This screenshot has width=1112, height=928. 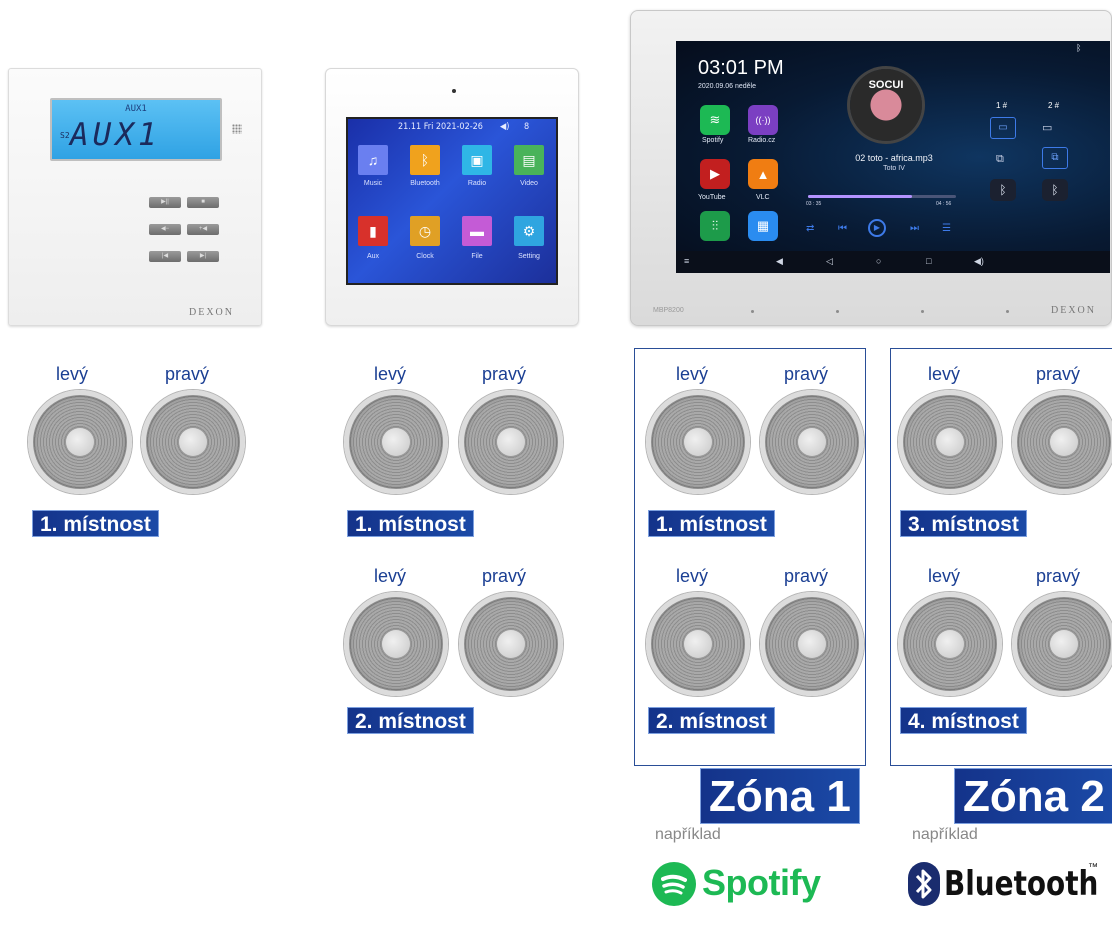 I want to click on aux-label: Aux, so click(x=373, y=256).